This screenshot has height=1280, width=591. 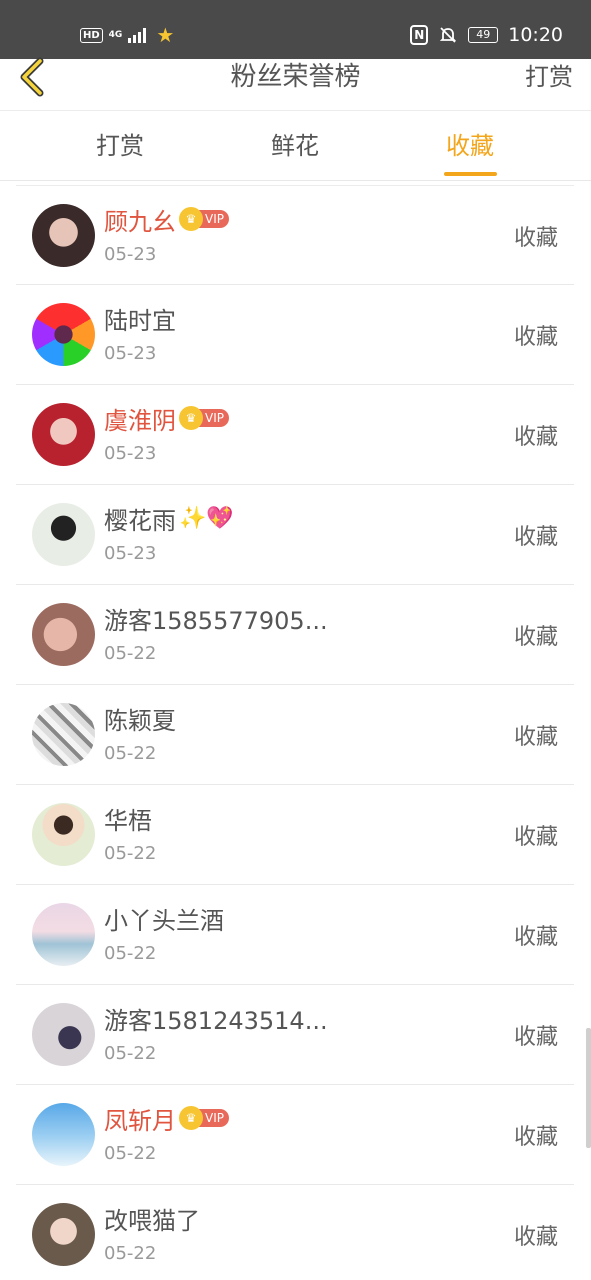 What do you see at coordinates (295, 335) in the screenshot?
I see `list-item: 陆时宜 05-23 收藏` at bounding box center [295, 335].